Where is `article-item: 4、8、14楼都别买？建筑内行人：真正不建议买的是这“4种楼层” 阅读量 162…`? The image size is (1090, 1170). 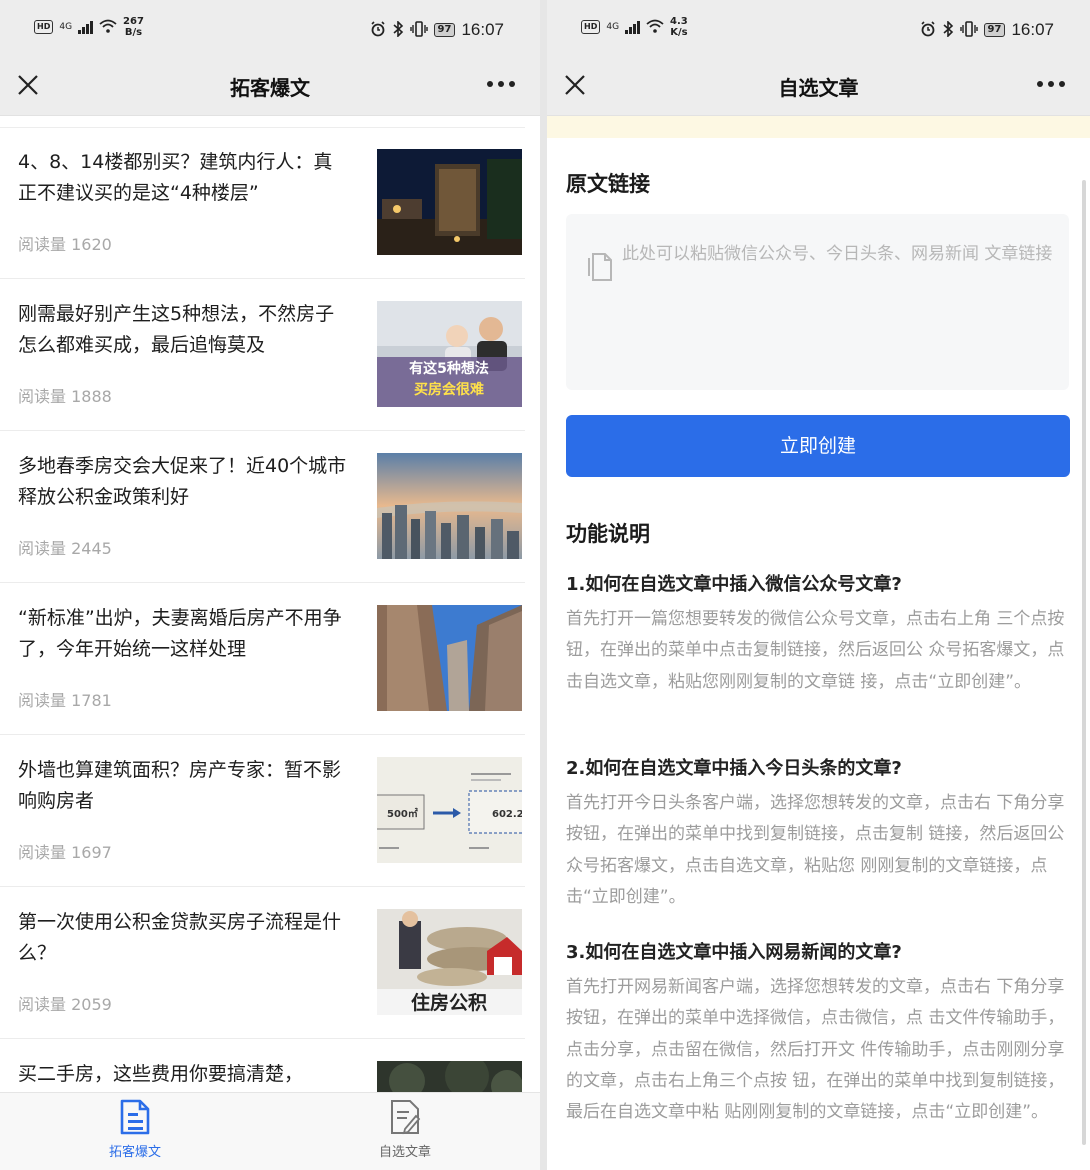
article-item: 4、8、14楼都别买？建筑内行人：真正不建议买的是这“4种楼层” 阅读量 162… is located at coordinates (270, 203).